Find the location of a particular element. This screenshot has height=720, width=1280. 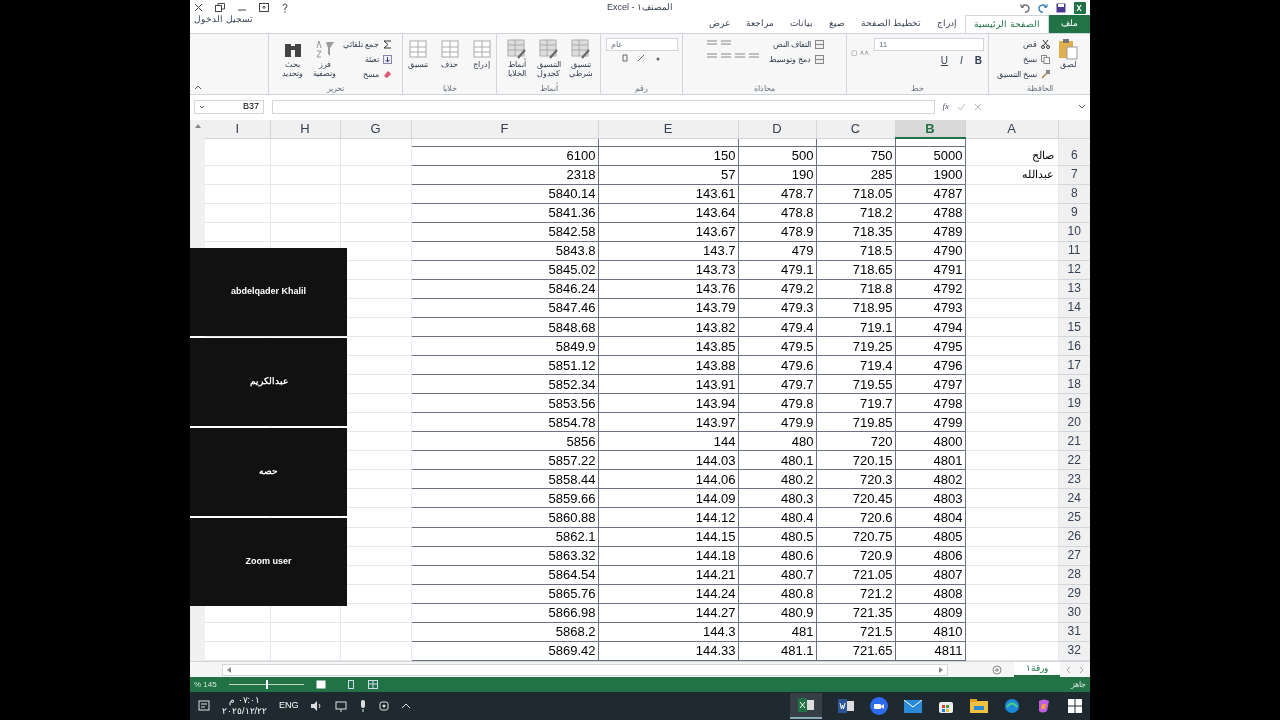

table-cell: 4810 is located at coordinates (930, 632).